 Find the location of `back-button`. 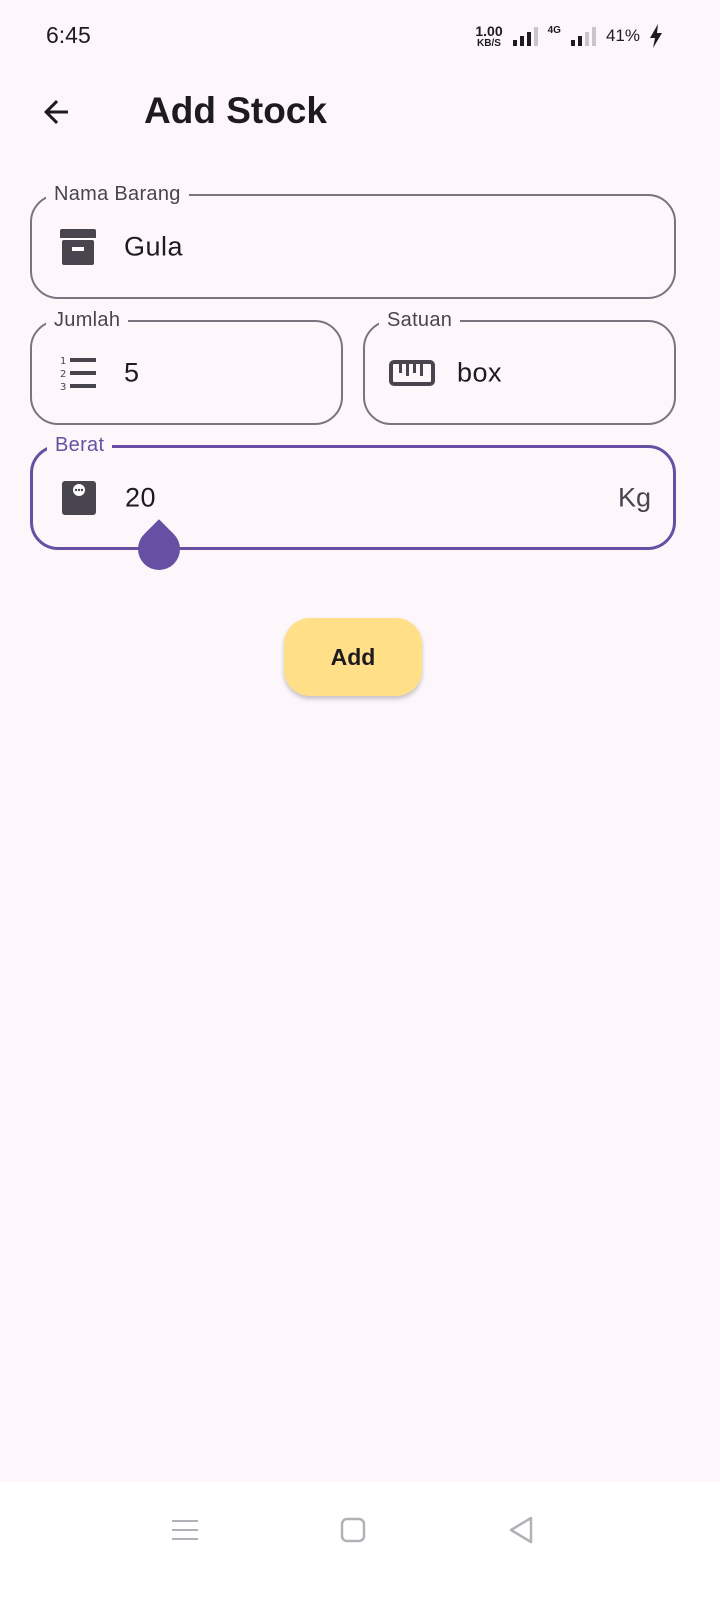

back-button is located at coordinates (56, 112).